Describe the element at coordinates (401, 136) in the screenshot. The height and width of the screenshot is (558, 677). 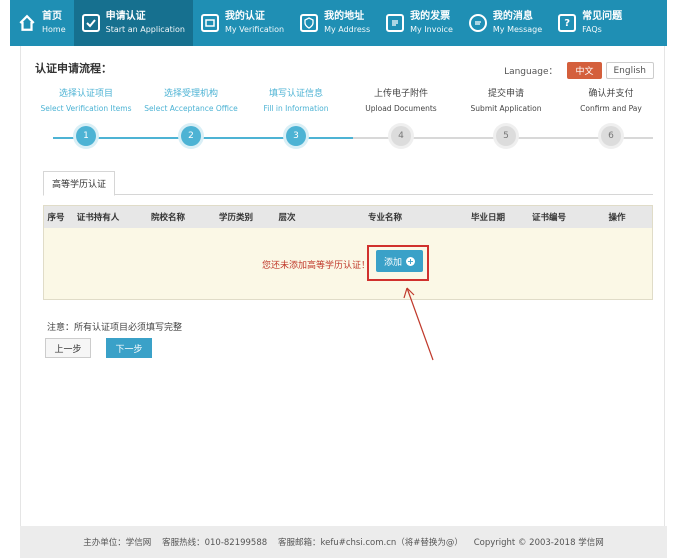
I see `step-number: 4` at that location.